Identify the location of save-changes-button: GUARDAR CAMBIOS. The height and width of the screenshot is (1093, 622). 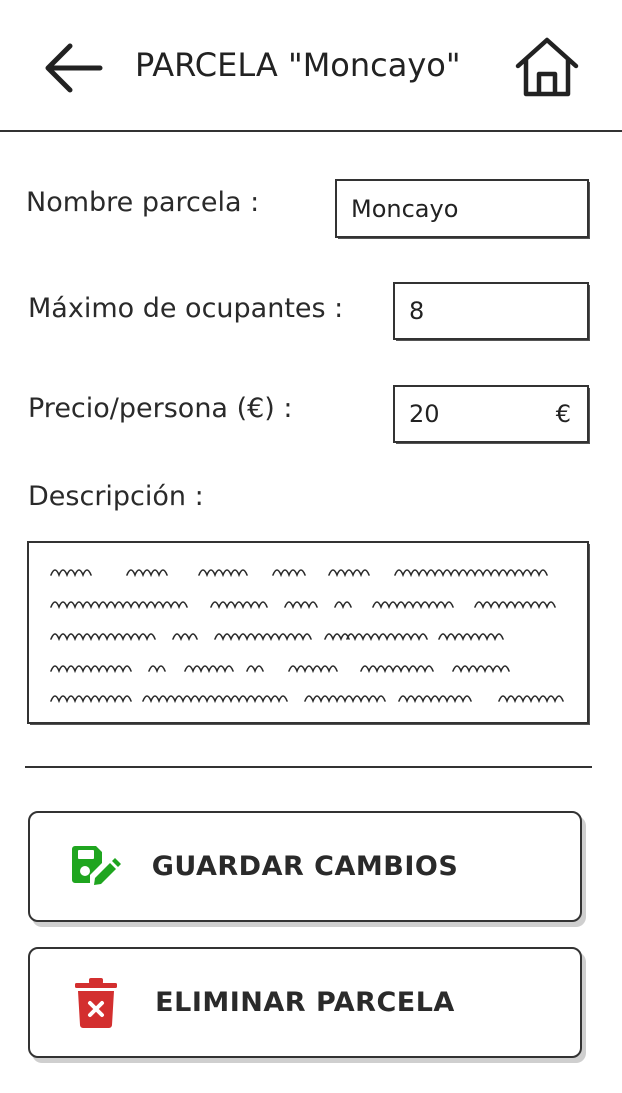
(305, 866).